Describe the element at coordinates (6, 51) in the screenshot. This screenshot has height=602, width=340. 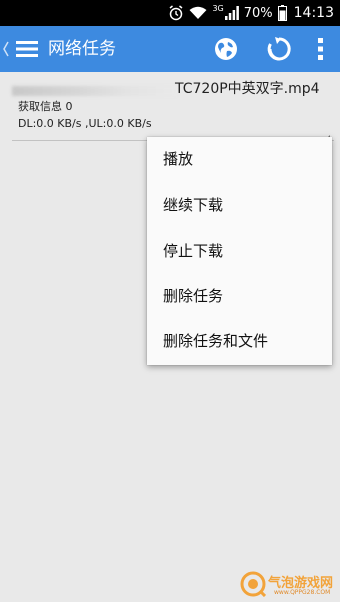
I see `back-chevron-icon` at that location.